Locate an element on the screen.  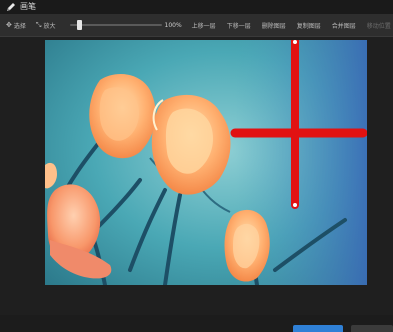
confirm-button is located at coordinates (318, 328).